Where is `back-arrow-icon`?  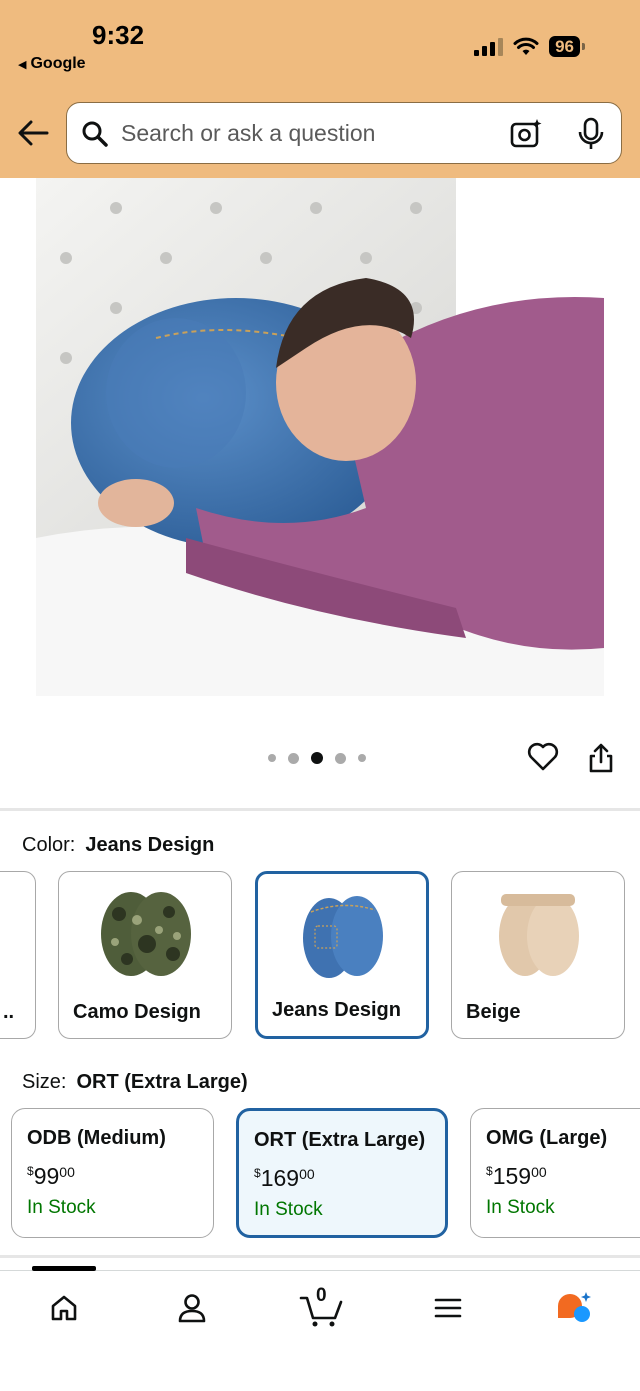 back-arrow-icon is located at coordinates (33, 133).